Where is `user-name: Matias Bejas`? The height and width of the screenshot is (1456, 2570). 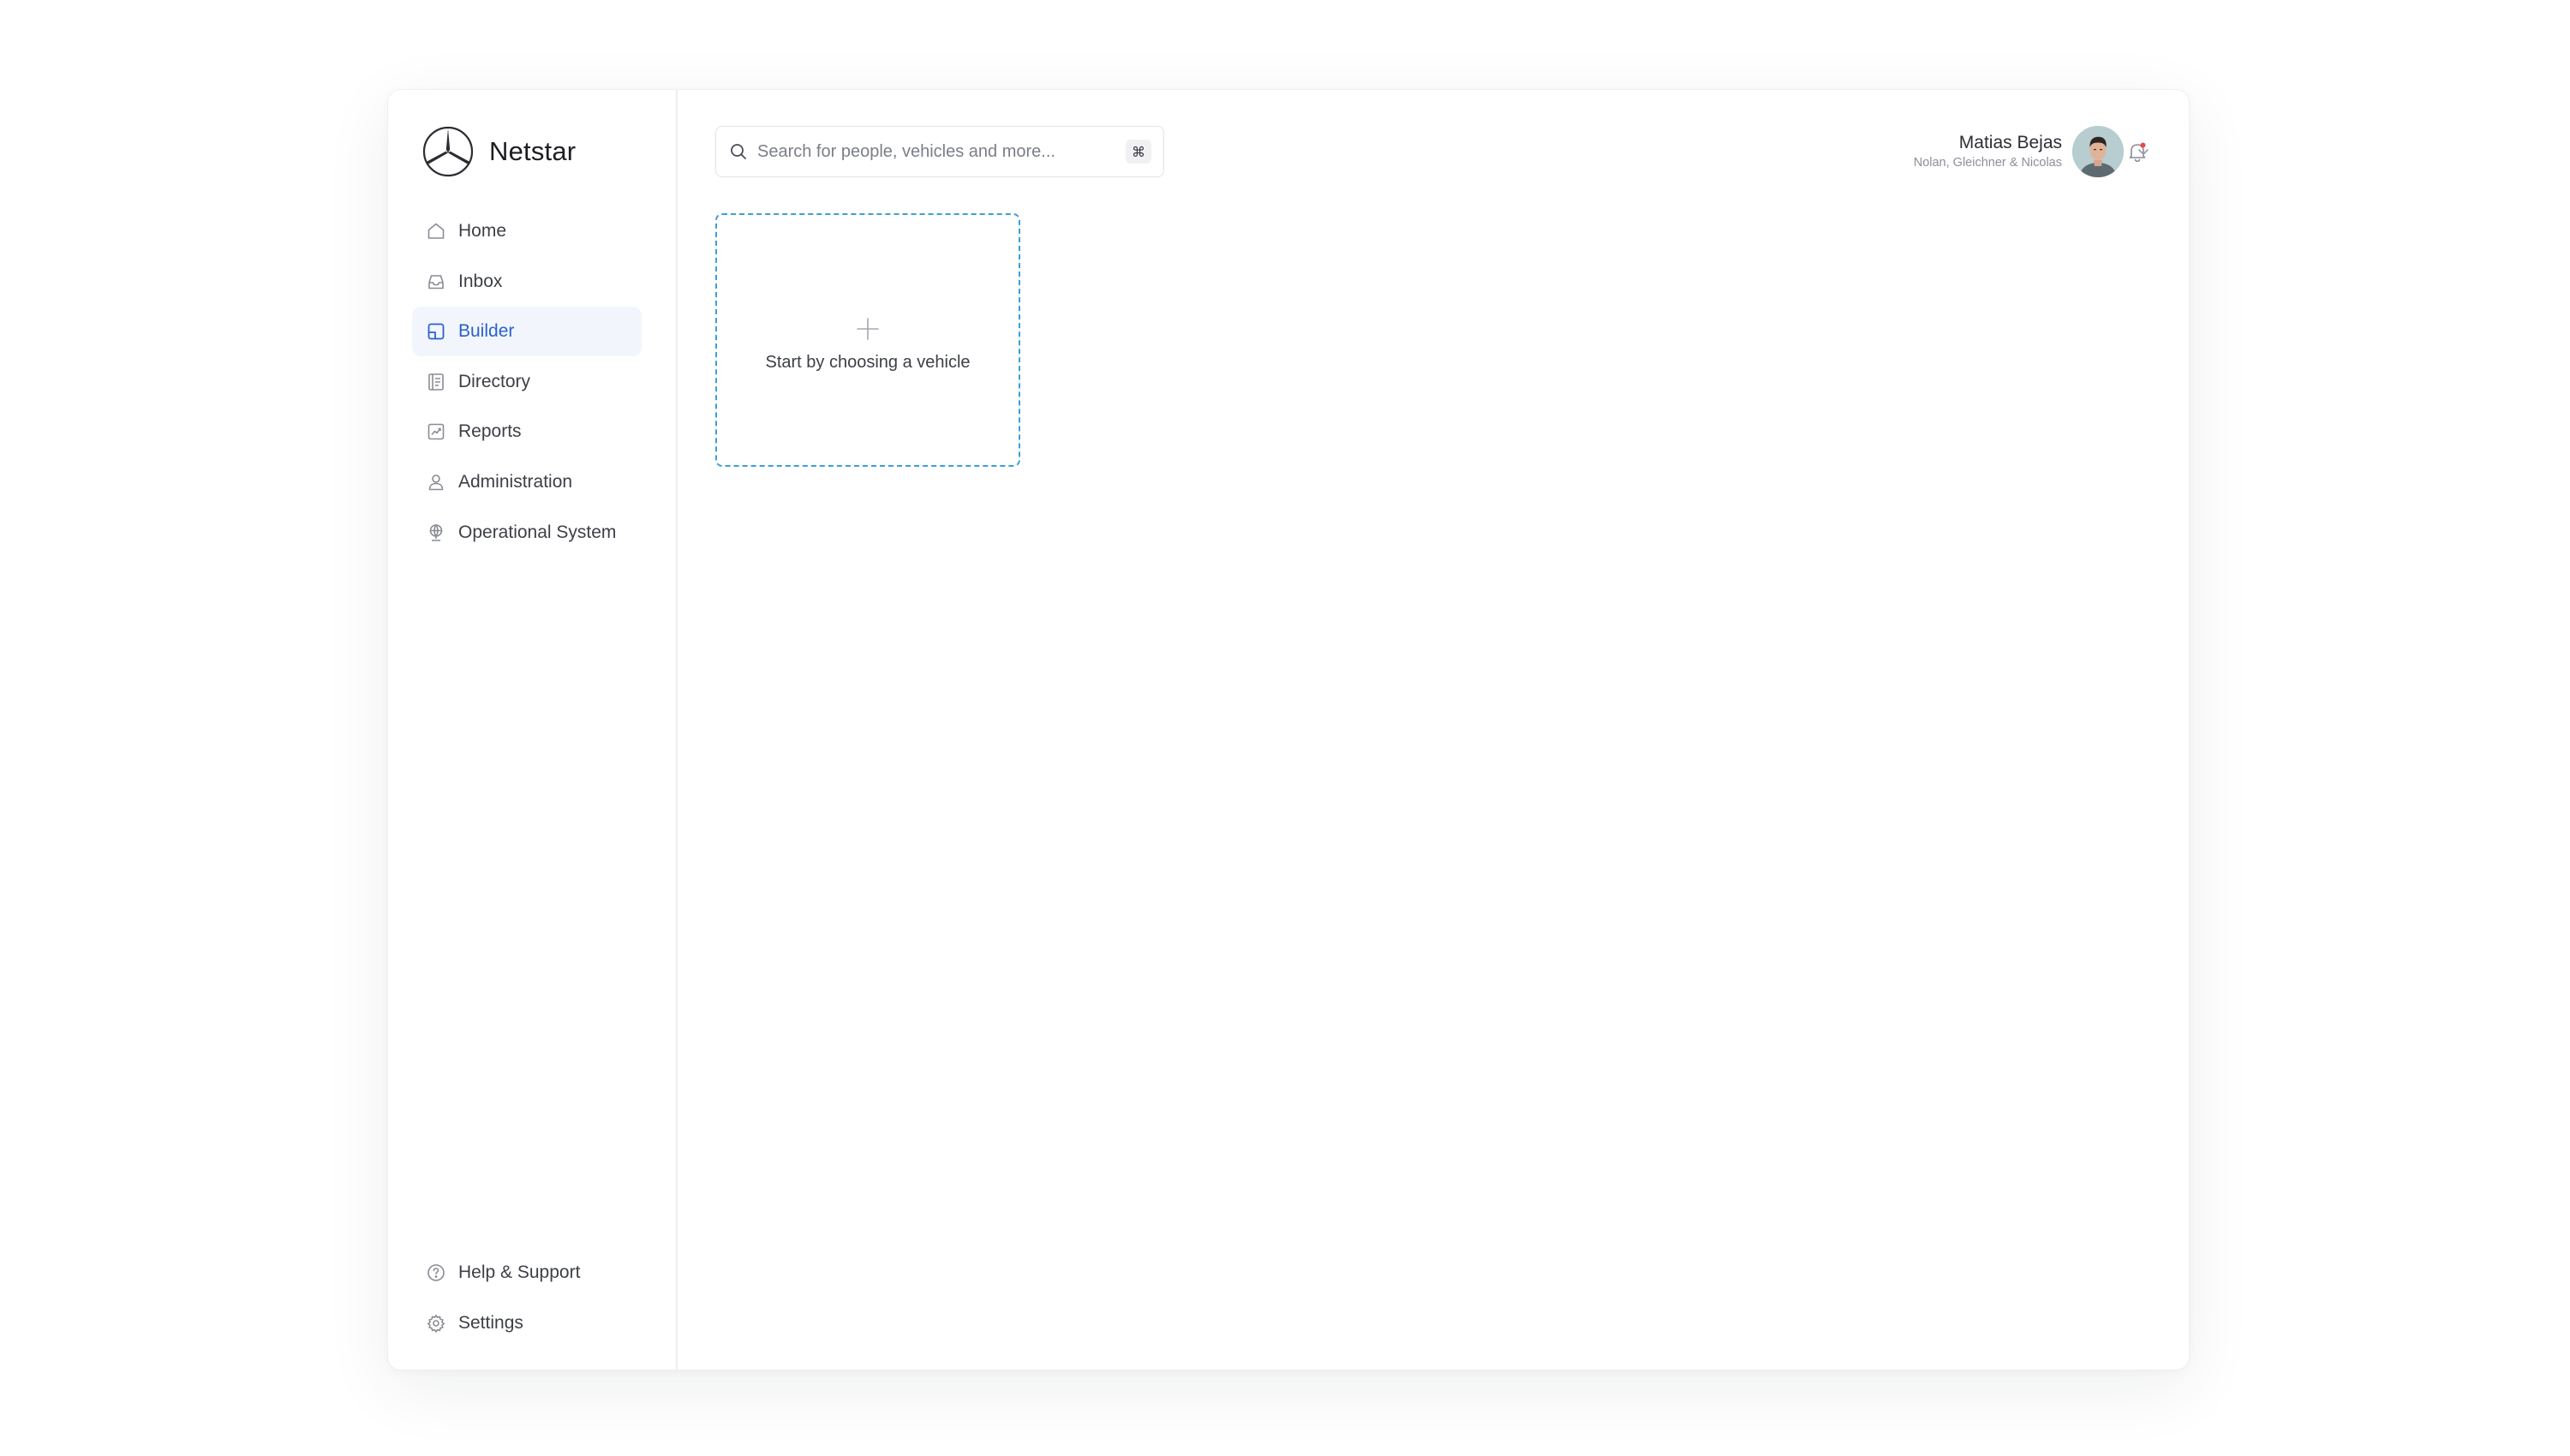 user-name: Matias Bejas is located at coordinates (2010, 142).